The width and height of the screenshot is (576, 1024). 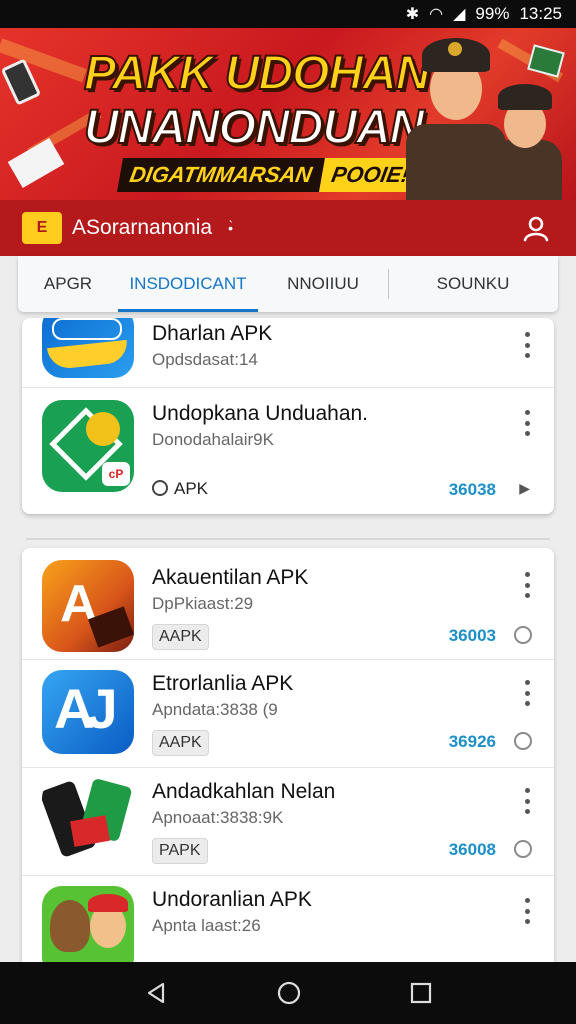 What do you see at coordinates (323, 284) in the screenshot?
I see `tab-nnoiiuu: NNOIIUU` at bounding box center [323, 284].